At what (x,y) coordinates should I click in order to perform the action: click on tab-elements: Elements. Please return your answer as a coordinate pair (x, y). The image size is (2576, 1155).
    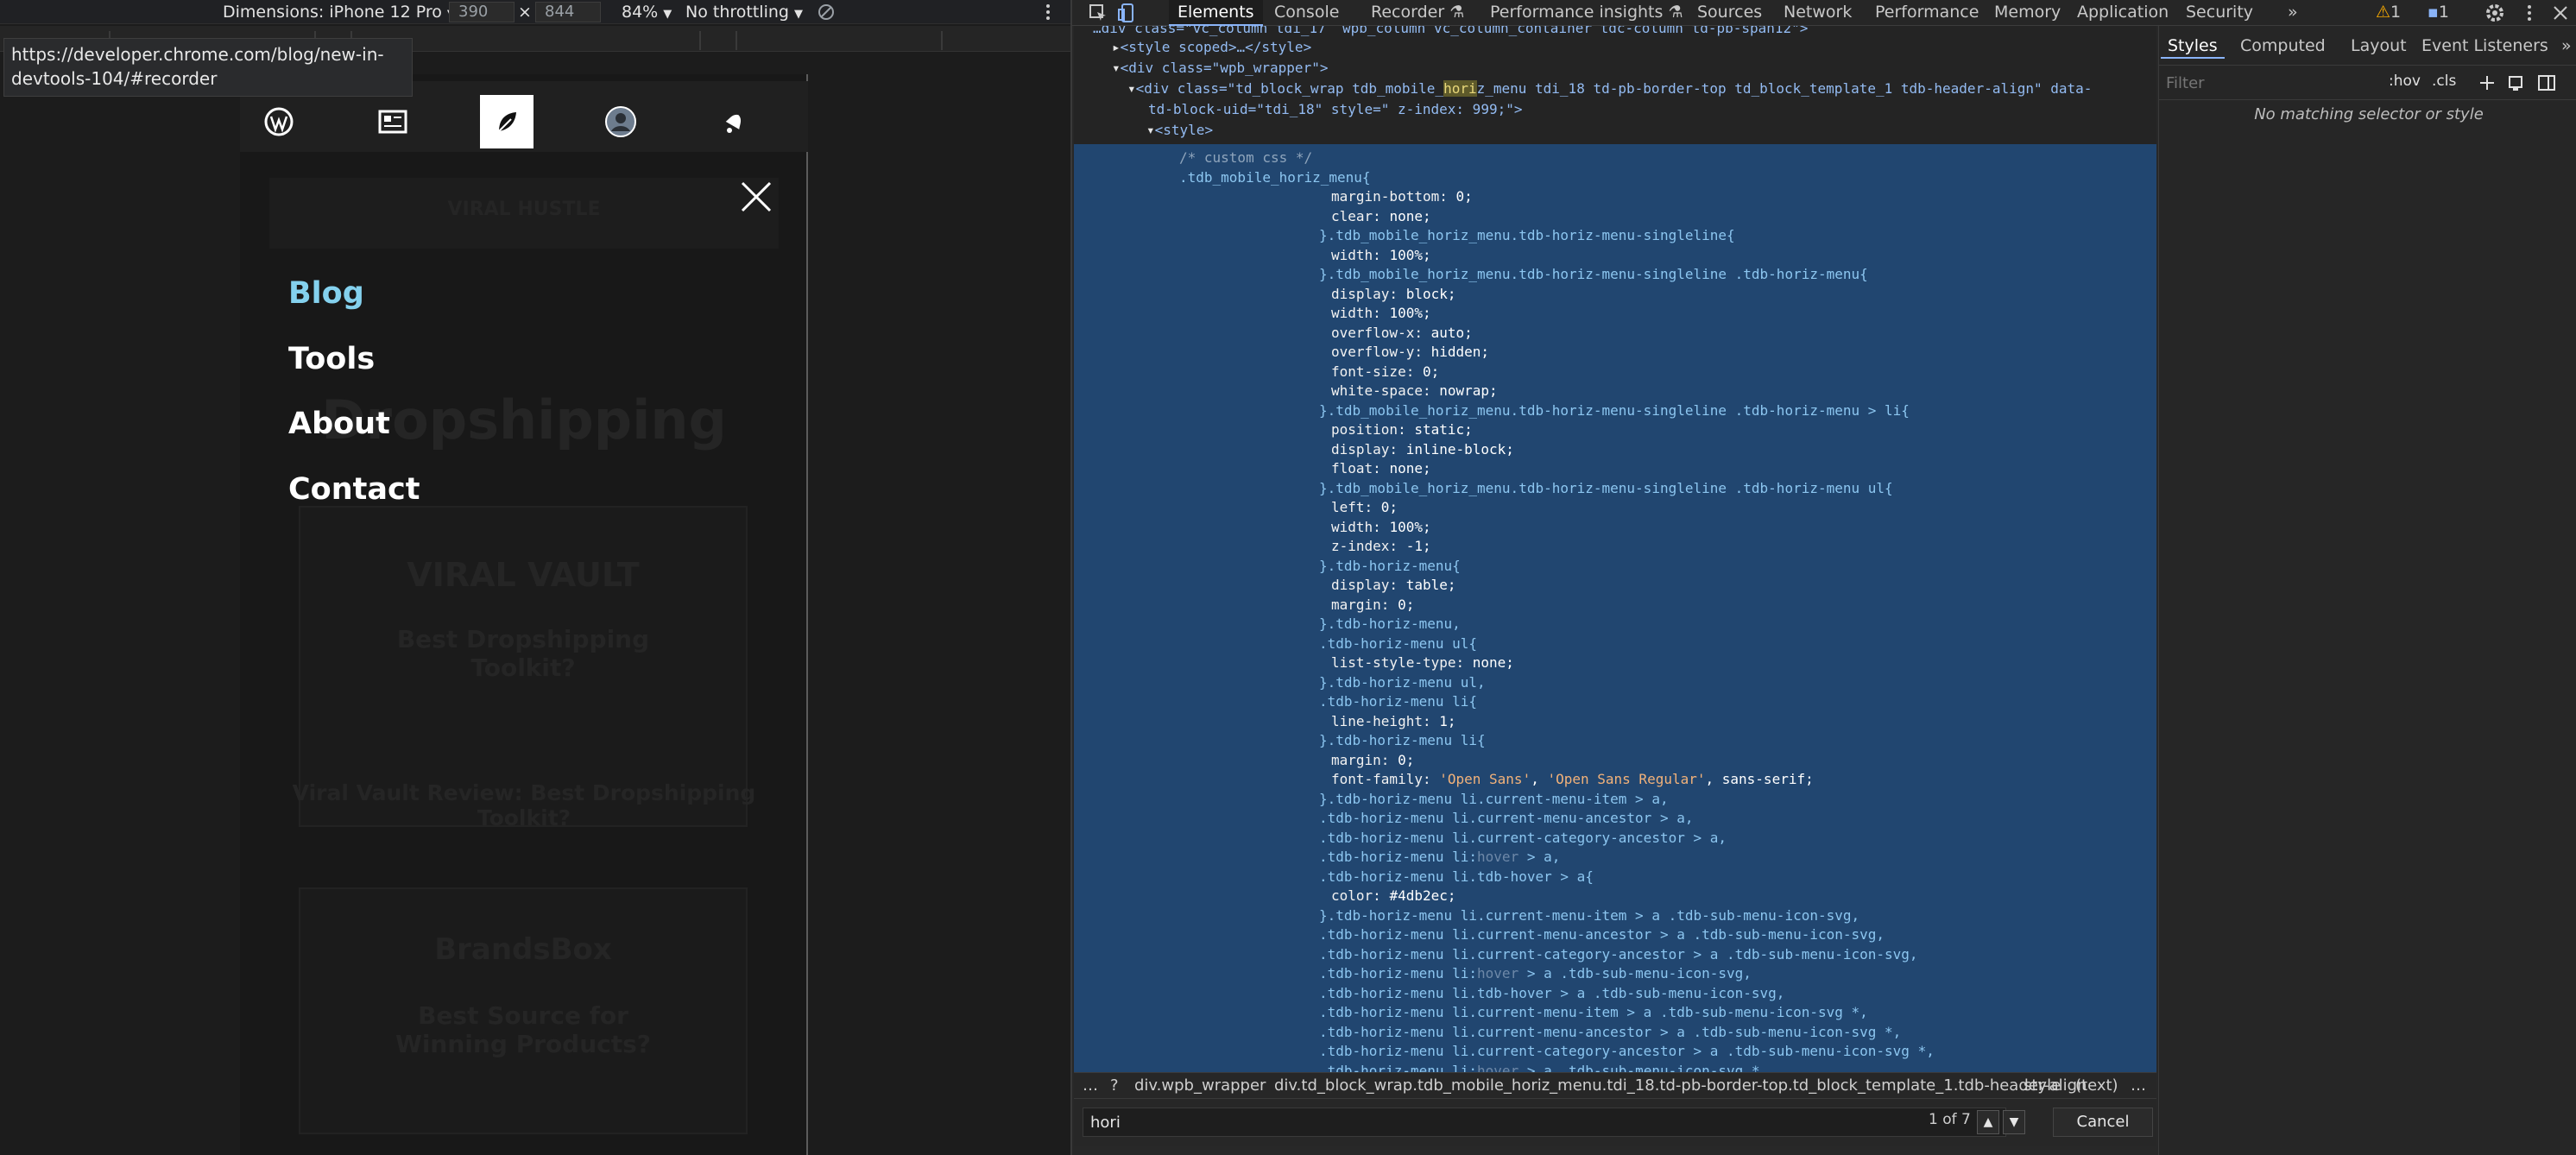
    Looking at the image, I should click on (1216, 13).